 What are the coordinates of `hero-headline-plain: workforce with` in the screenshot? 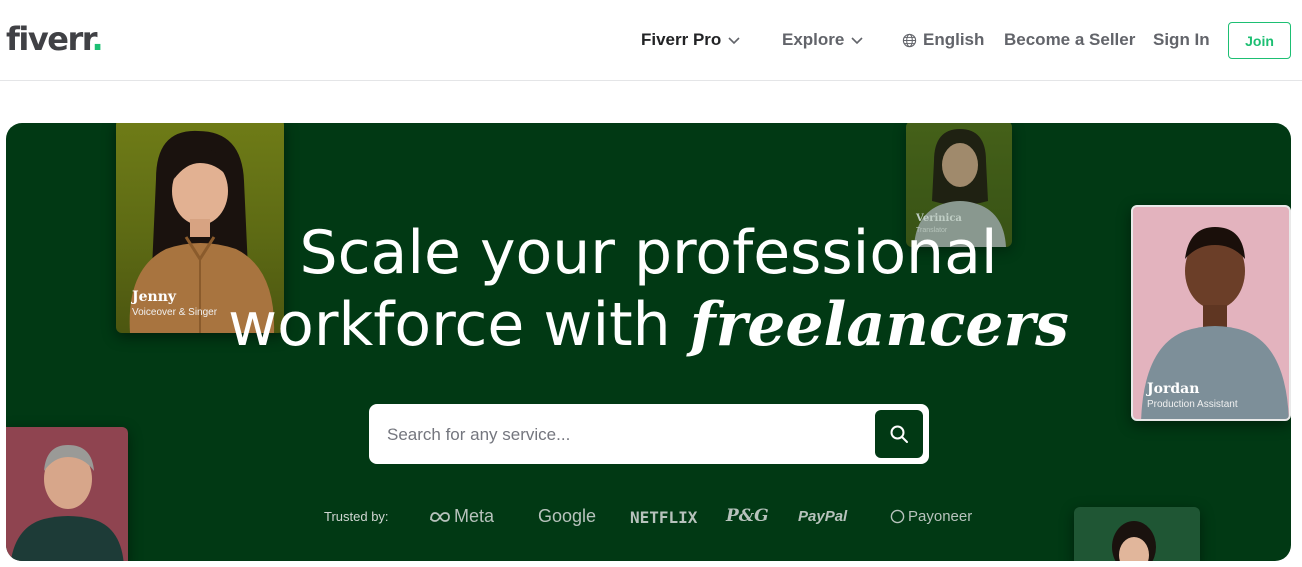 It's located at (459, 325).